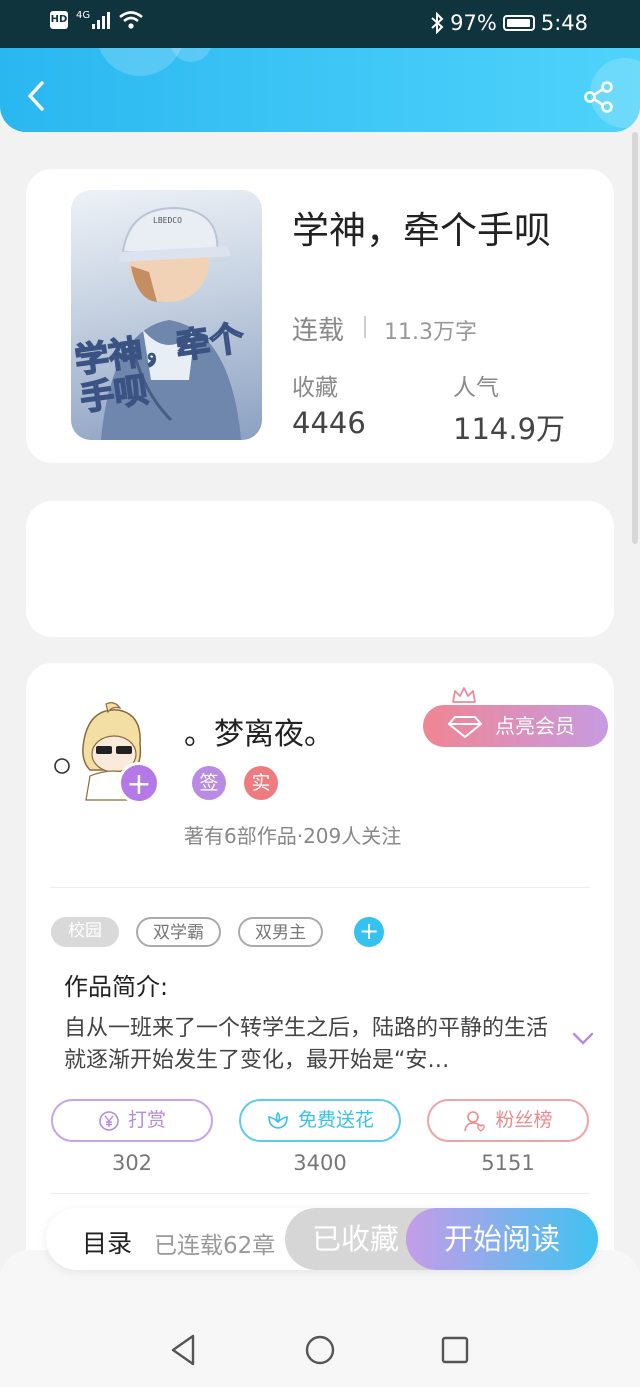 This screenshot has height=1387, width=640. I want to click on tag-item: 校园, so click(85, 932).